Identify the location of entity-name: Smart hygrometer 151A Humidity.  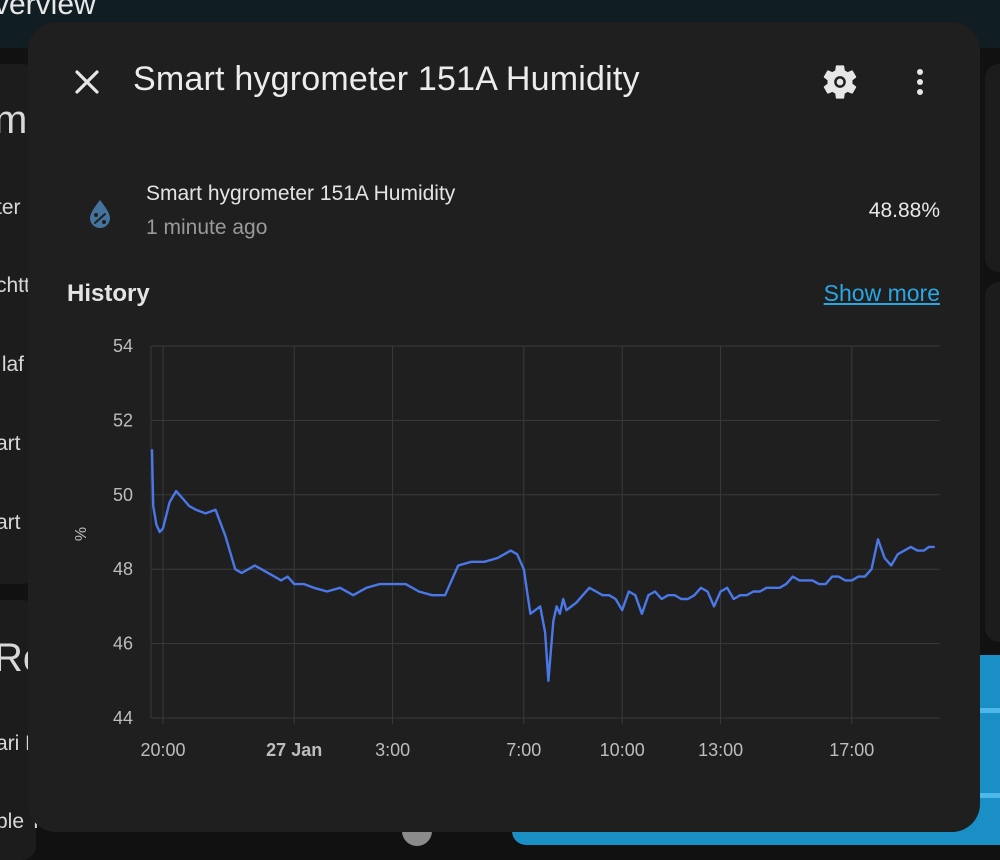
(301, 193).